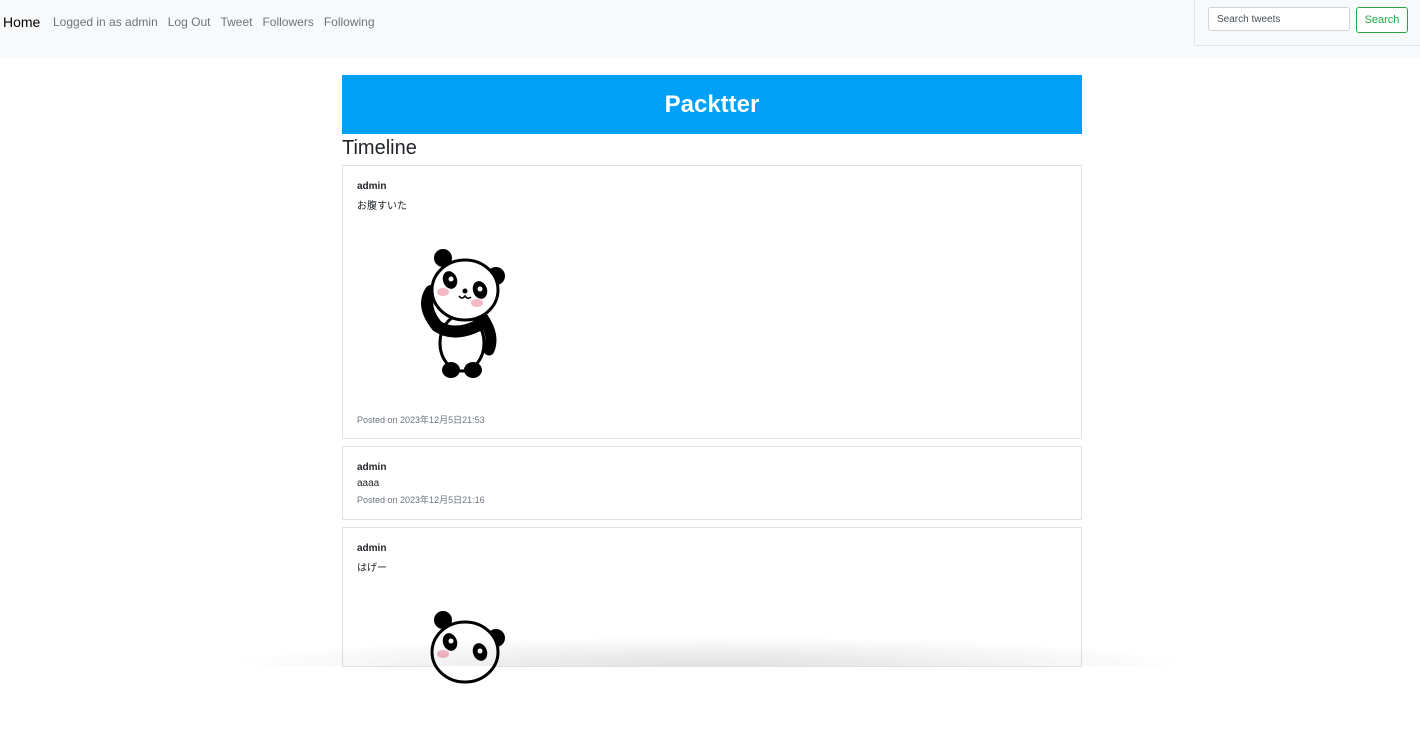 The width and height of the screenshot is (1420, 743). I want to click on tweet-date: Posted on 2023年12月5日21:53, so click(421, 420).